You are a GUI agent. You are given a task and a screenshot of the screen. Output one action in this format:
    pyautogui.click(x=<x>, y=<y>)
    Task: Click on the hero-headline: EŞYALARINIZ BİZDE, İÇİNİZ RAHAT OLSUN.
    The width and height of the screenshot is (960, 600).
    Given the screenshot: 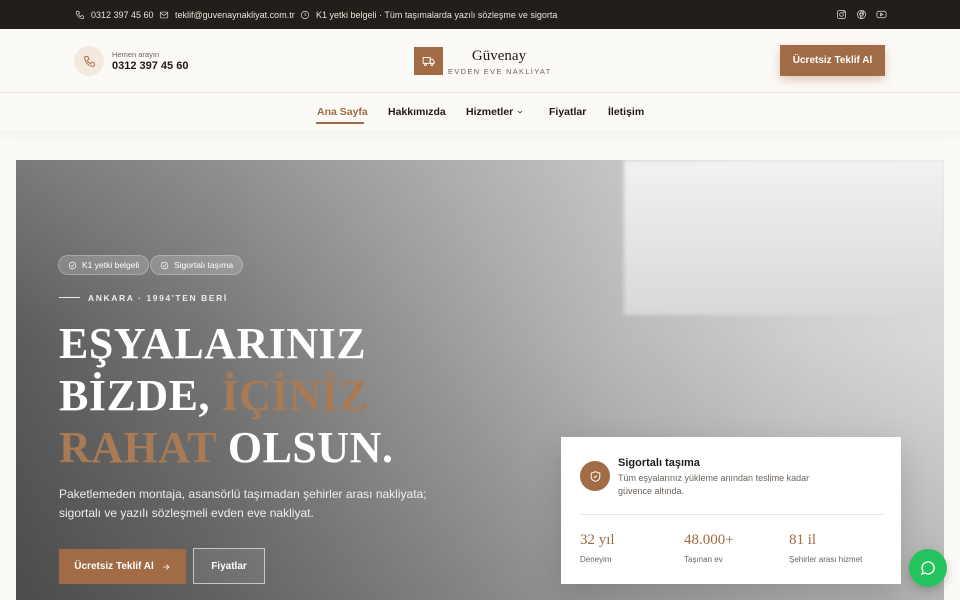 What is the action you would take?
    pyautogui.click(x=226, y=396)
    